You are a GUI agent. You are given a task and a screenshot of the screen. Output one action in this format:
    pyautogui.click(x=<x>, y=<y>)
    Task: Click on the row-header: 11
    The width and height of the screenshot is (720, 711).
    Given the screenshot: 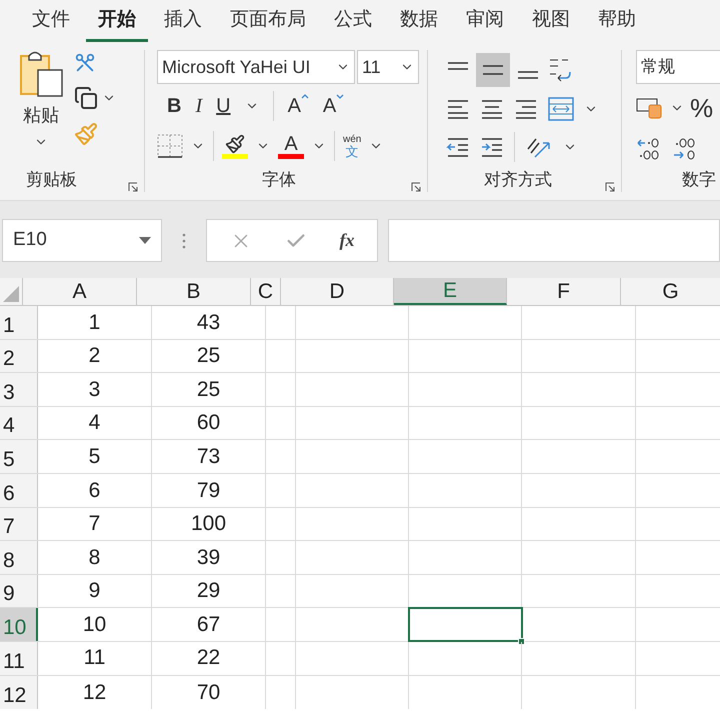 What is the action you would take?
    pyautogui.click(x=19, y=658)
    